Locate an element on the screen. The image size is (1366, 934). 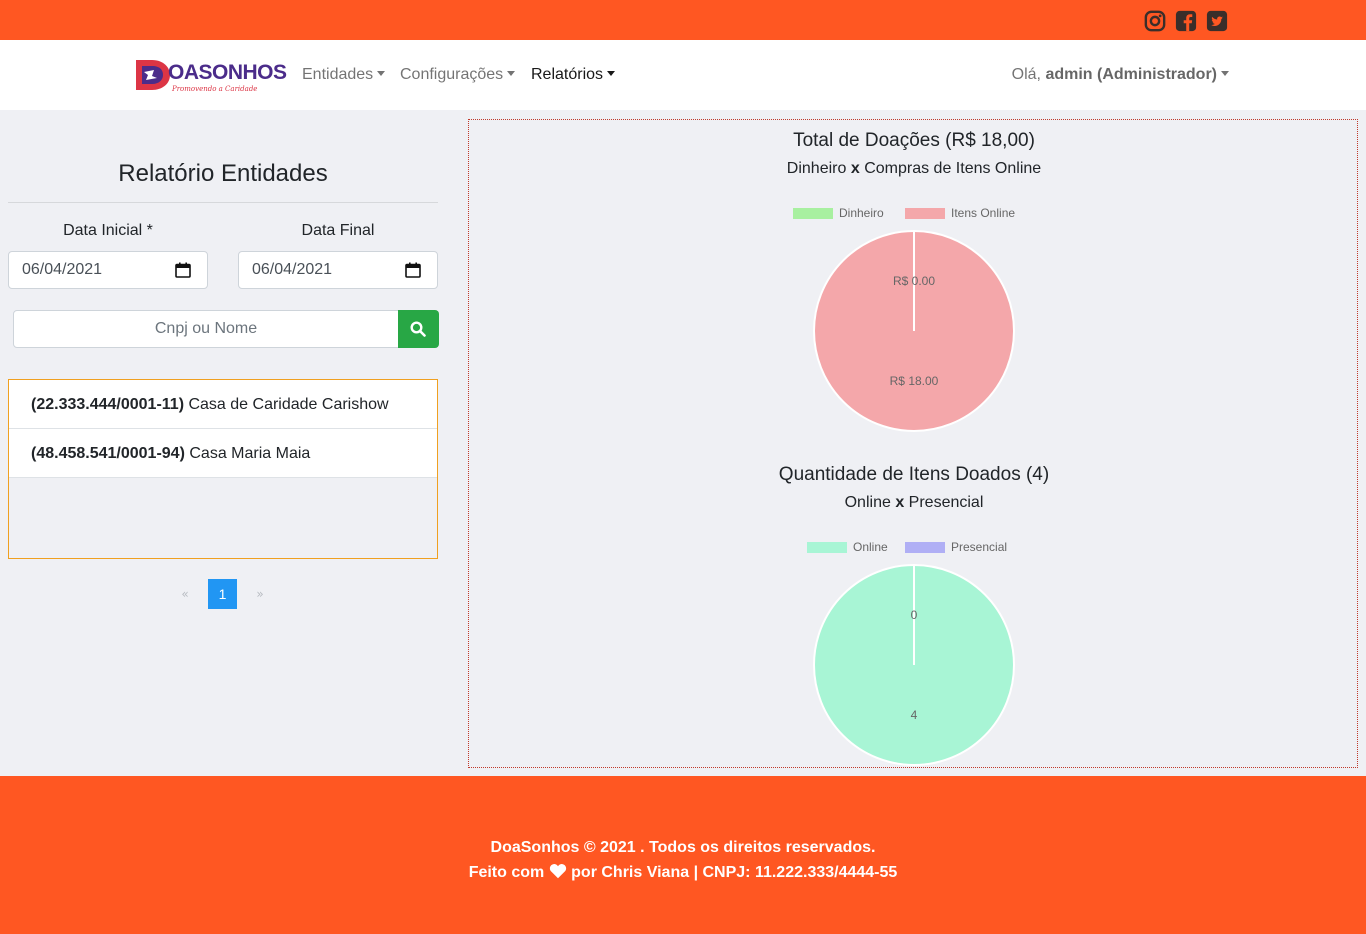
top-bar is located at coordinates (683, 20).